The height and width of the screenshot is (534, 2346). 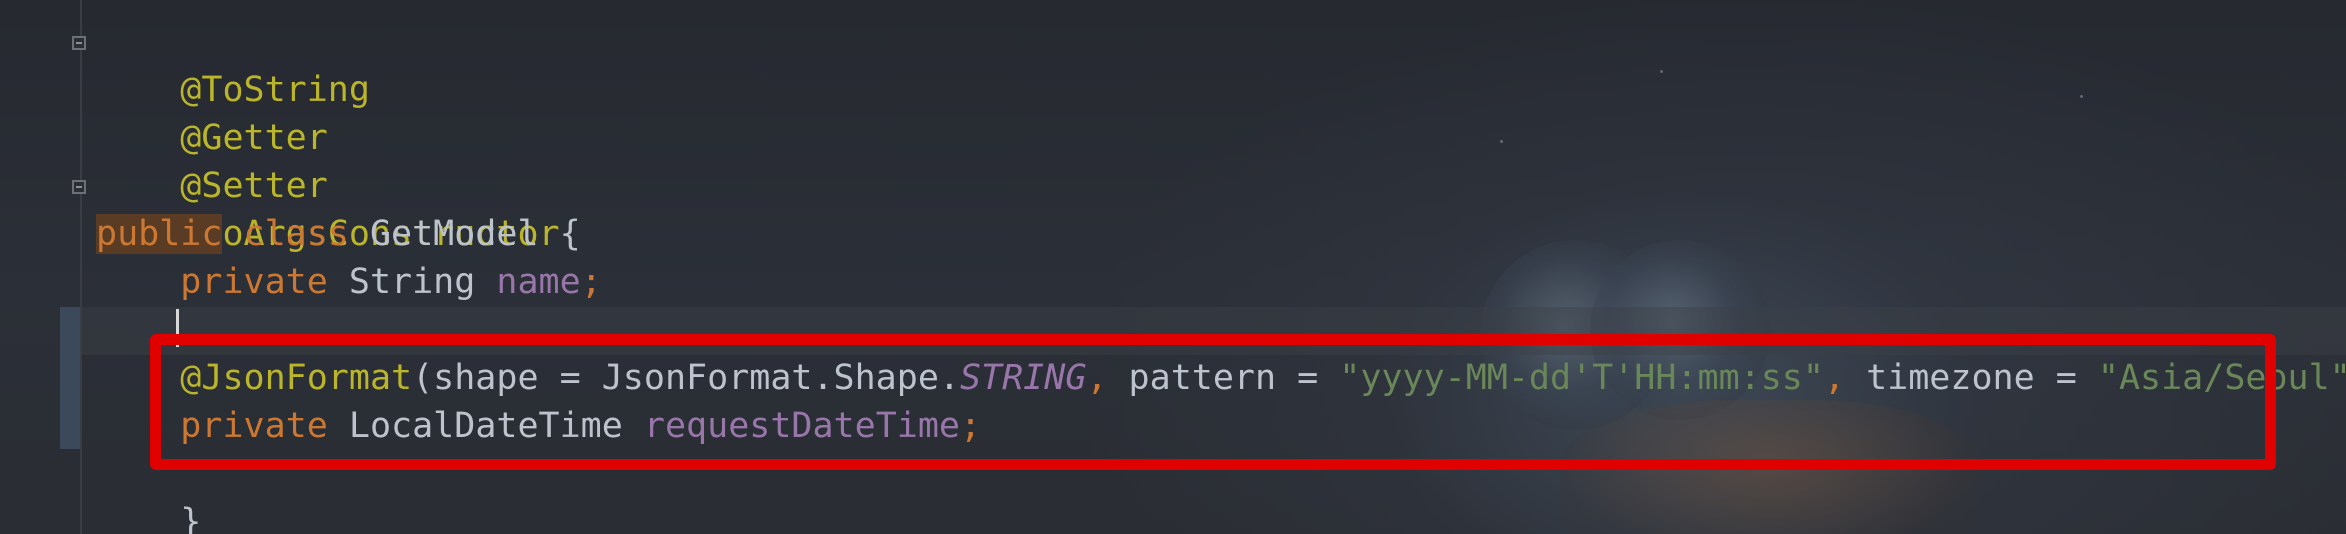 I want to click on code-line: private String name;, so click(x=349, y=282).